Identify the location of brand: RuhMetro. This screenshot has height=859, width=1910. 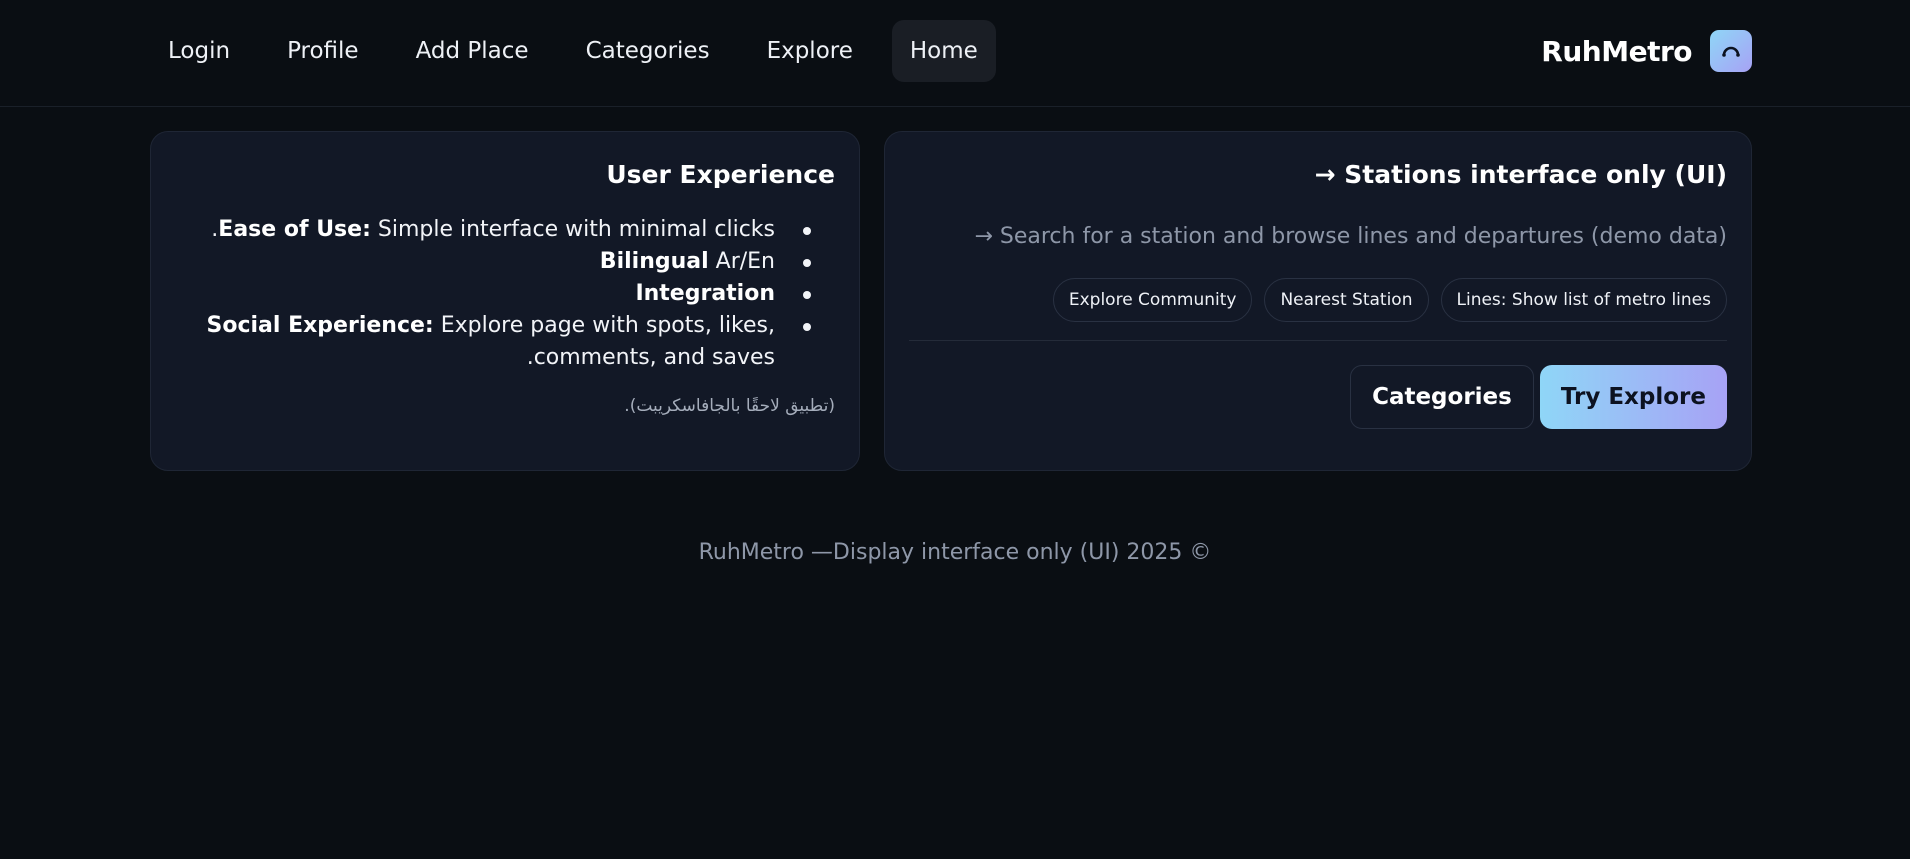
(1646, 51).